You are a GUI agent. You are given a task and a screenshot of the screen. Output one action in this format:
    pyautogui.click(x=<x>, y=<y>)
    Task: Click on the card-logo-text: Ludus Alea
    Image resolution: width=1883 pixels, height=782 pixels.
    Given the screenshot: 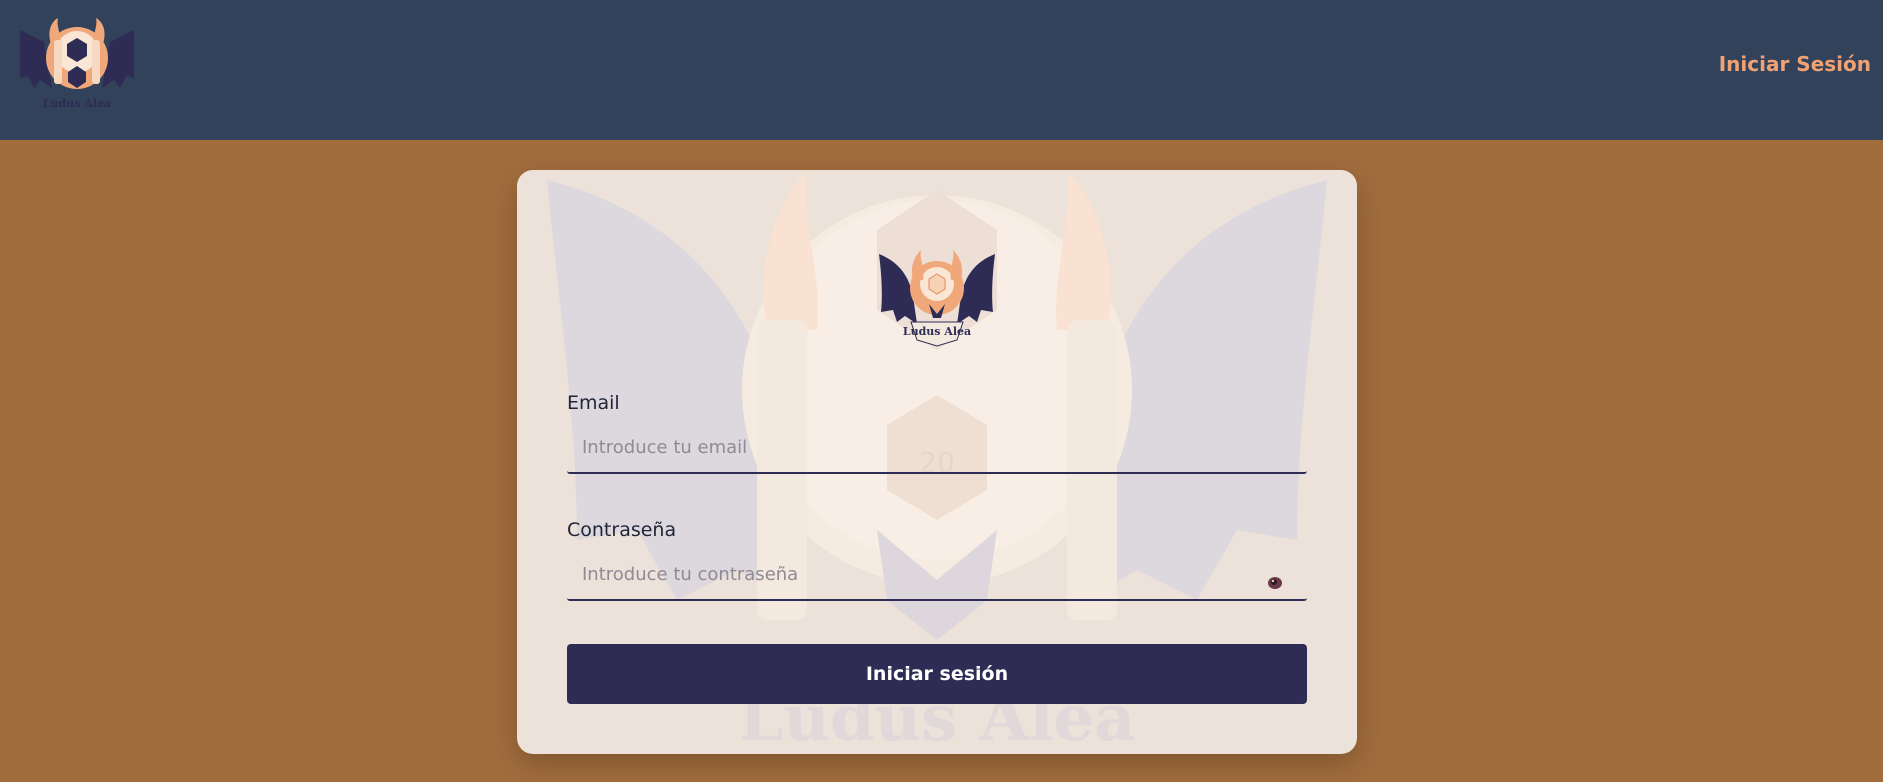 What is the action you would take?
    pyautogui.click(x=937, y=331)
    